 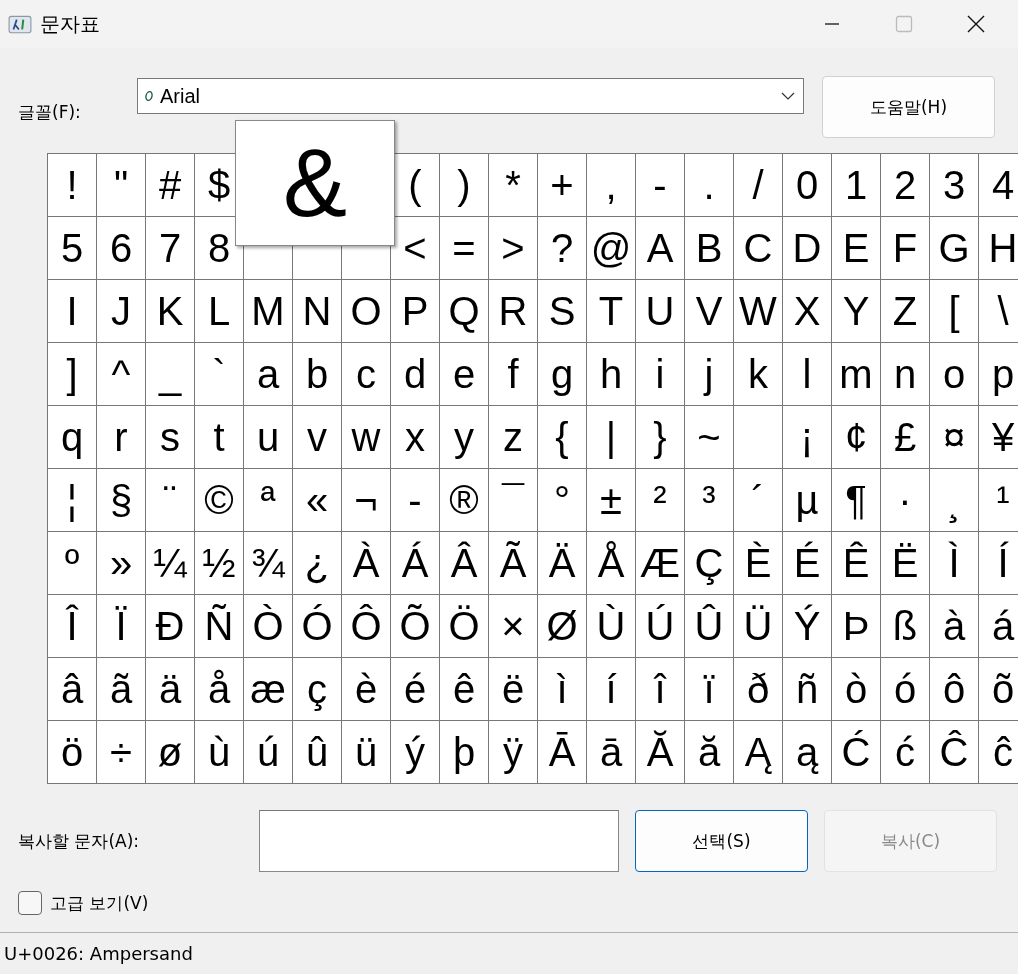 What do you see at coordinates (366, 374) in the screenshot?
I see `character-cell: c` at bounding box center [366, 374].